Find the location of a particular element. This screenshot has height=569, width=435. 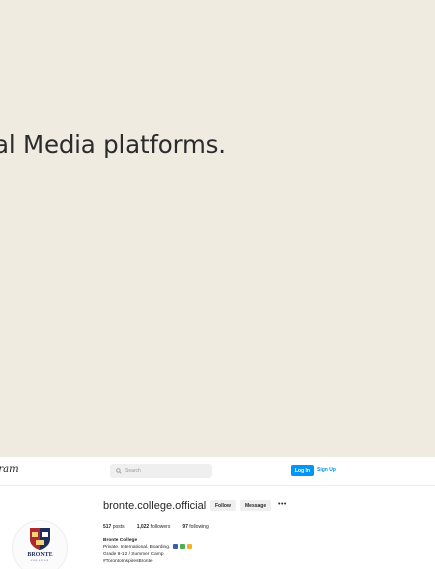

avatar: BRONTE COLLEGE is located at coordinates (40, 544).